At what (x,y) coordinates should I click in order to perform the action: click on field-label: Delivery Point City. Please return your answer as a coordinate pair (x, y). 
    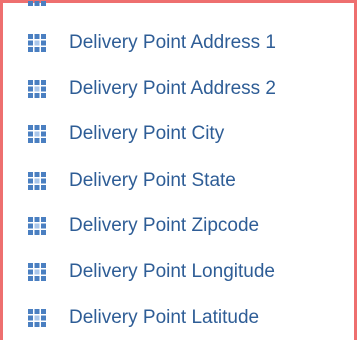
    Looking at the image, I should click on (147, 133).